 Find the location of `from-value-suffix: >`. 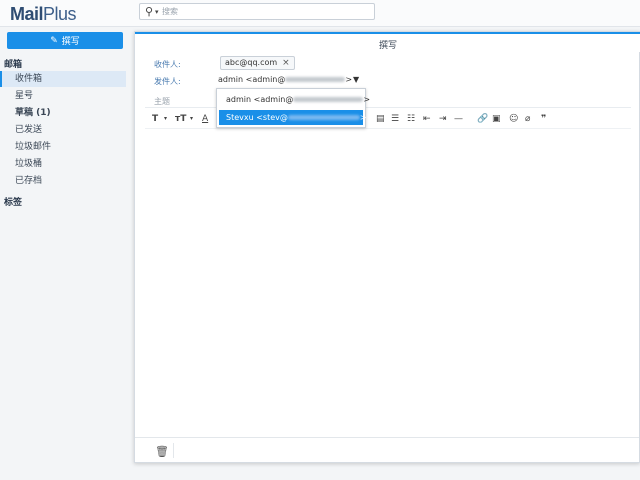

from-value-suffix: > is located at coordinates (349, 79).